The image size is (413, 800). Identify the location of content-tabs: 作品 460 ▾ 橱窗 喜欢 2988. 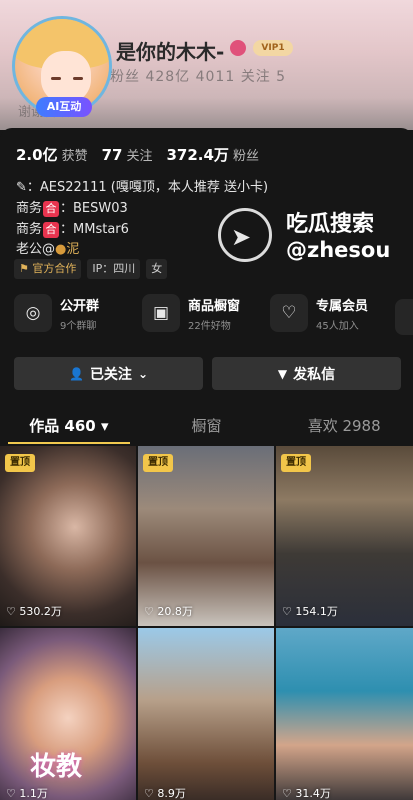
(206, 427).